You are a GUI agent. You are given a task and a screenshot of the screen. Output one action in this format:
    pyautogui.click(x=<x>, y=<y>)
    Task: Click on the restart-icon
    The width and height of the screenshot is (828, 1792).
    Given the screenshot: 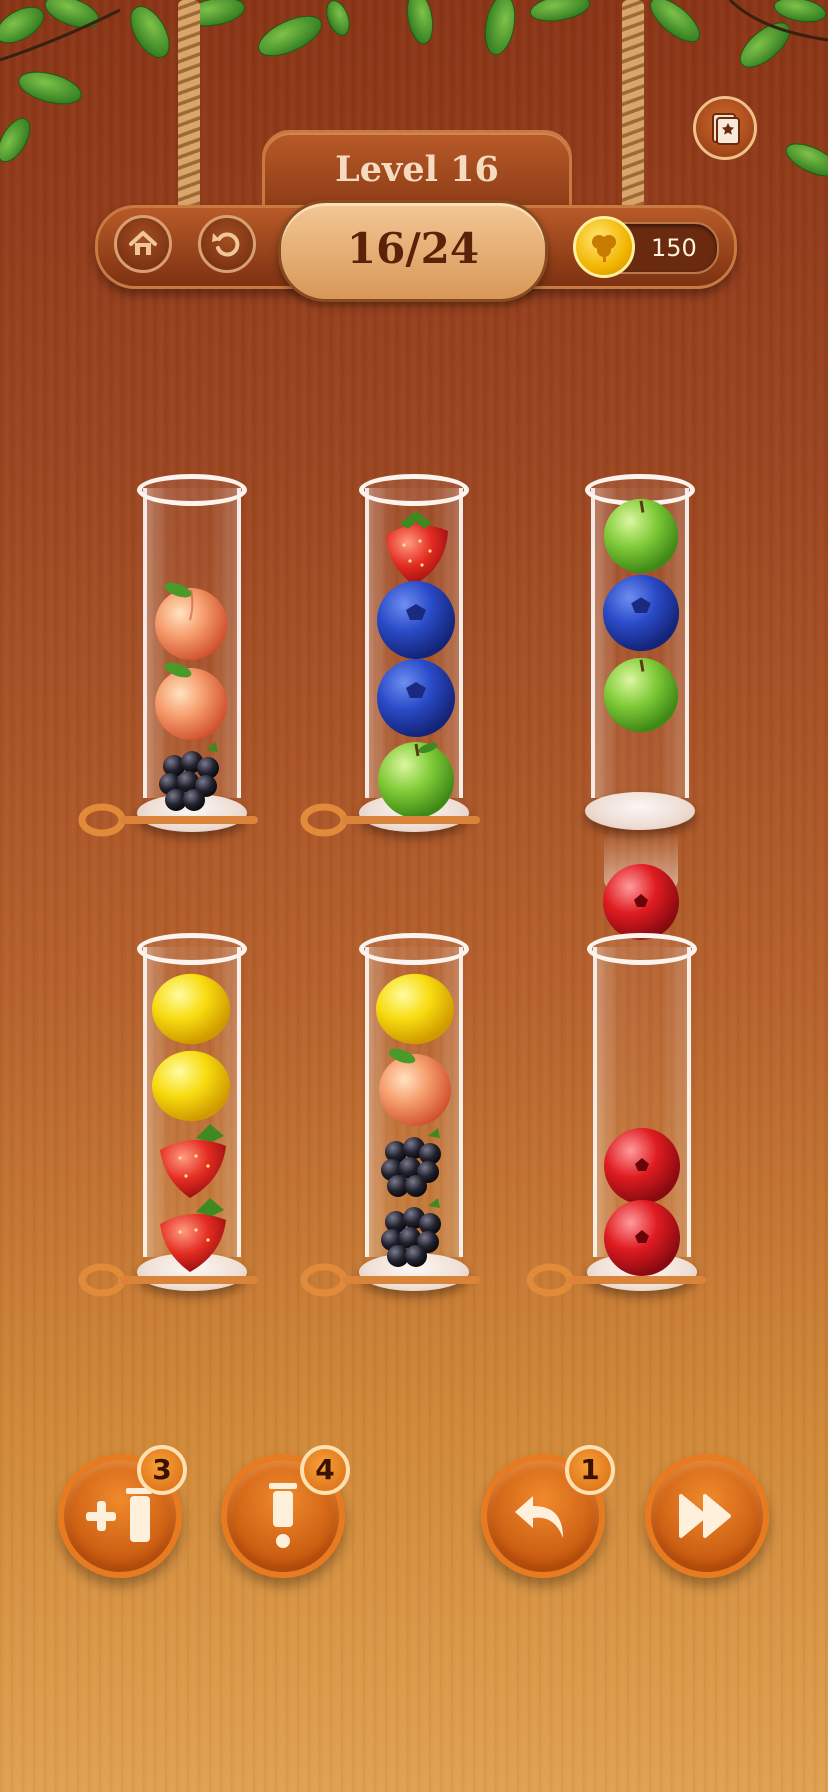 What is the action you would take?
    pyautogui.click(x=226, y=244)
    